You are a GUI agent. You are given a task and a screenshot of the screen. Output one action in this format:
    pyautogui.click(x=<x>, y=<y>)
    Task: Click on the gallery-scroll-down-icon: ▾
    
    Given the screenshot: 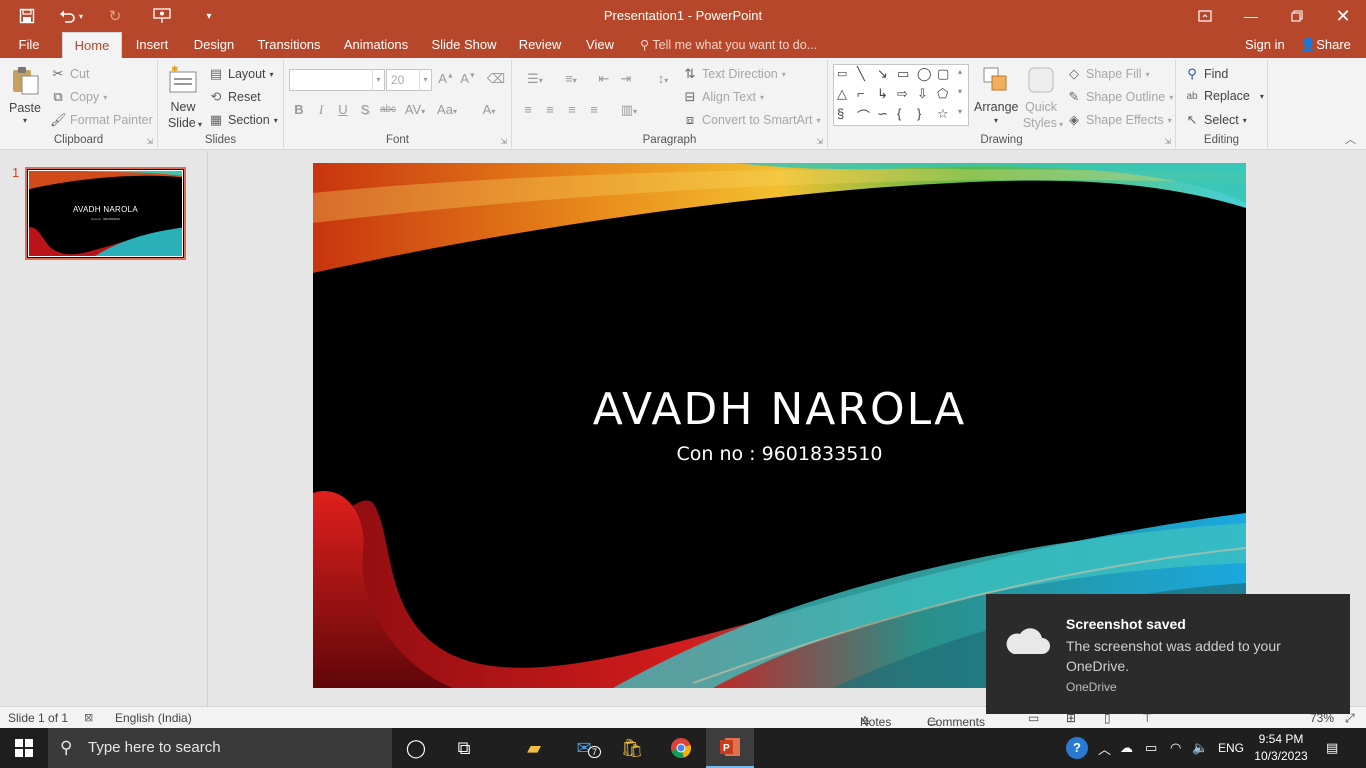 What is the action you would take?
    pyautogui.click(x=960, y=91)
    